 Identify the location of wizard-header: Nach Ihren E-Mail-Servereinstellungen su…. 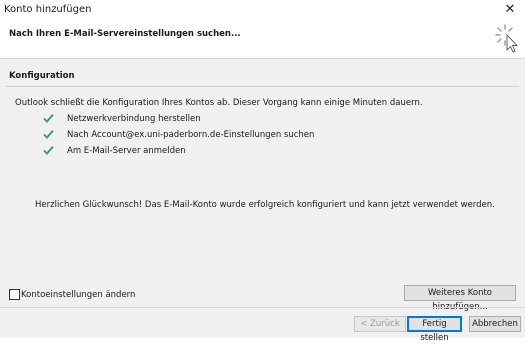
(262, 39).